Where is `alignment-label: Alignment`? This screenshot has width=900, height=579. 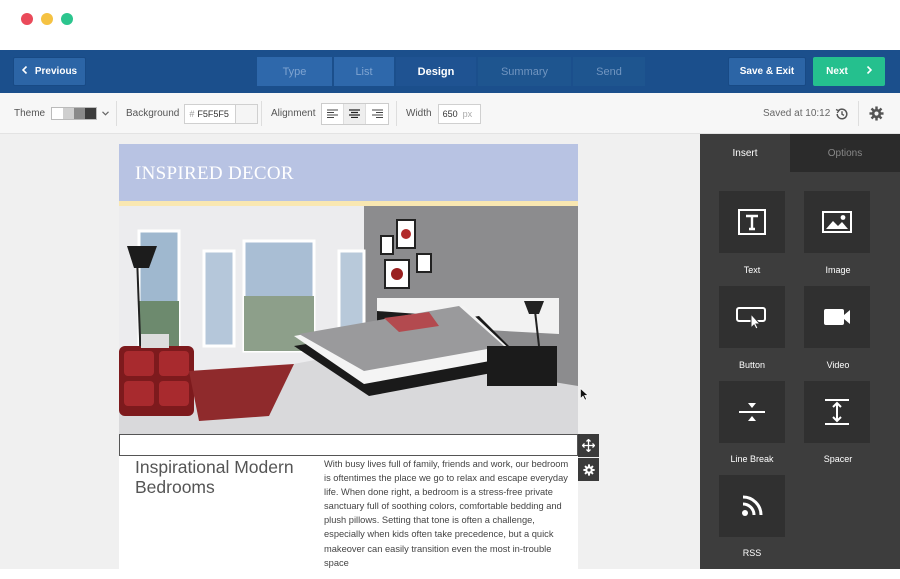 alignment-label: Alignment is located at coordinates (293, 113).